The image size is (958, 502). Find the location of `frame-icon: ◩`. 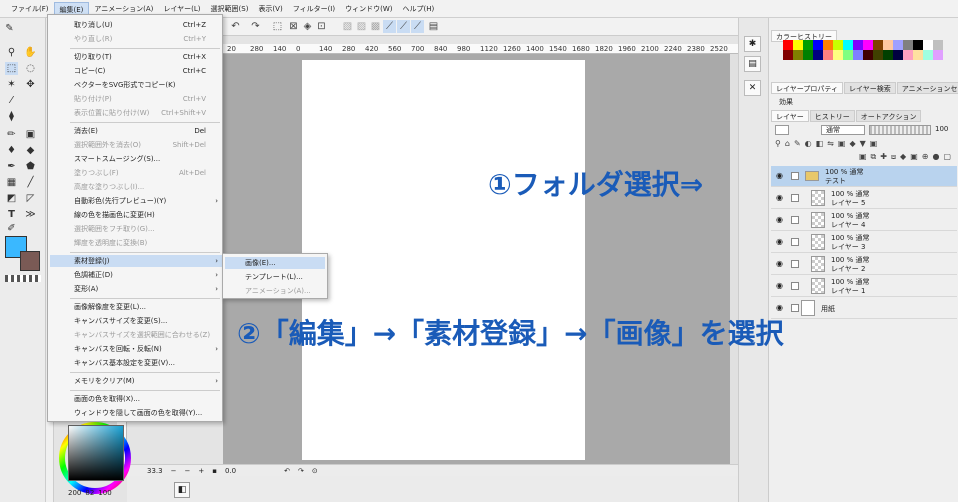

frame-icon: ◩ is located at coordinates (11, 198).